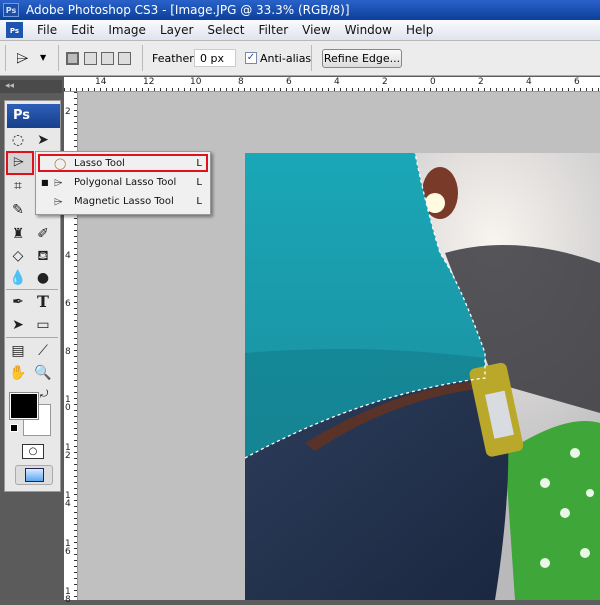 This screenshot has height=605, width=600. I want to click on anti-alias-checkbox: ✓, so click(251, 58).